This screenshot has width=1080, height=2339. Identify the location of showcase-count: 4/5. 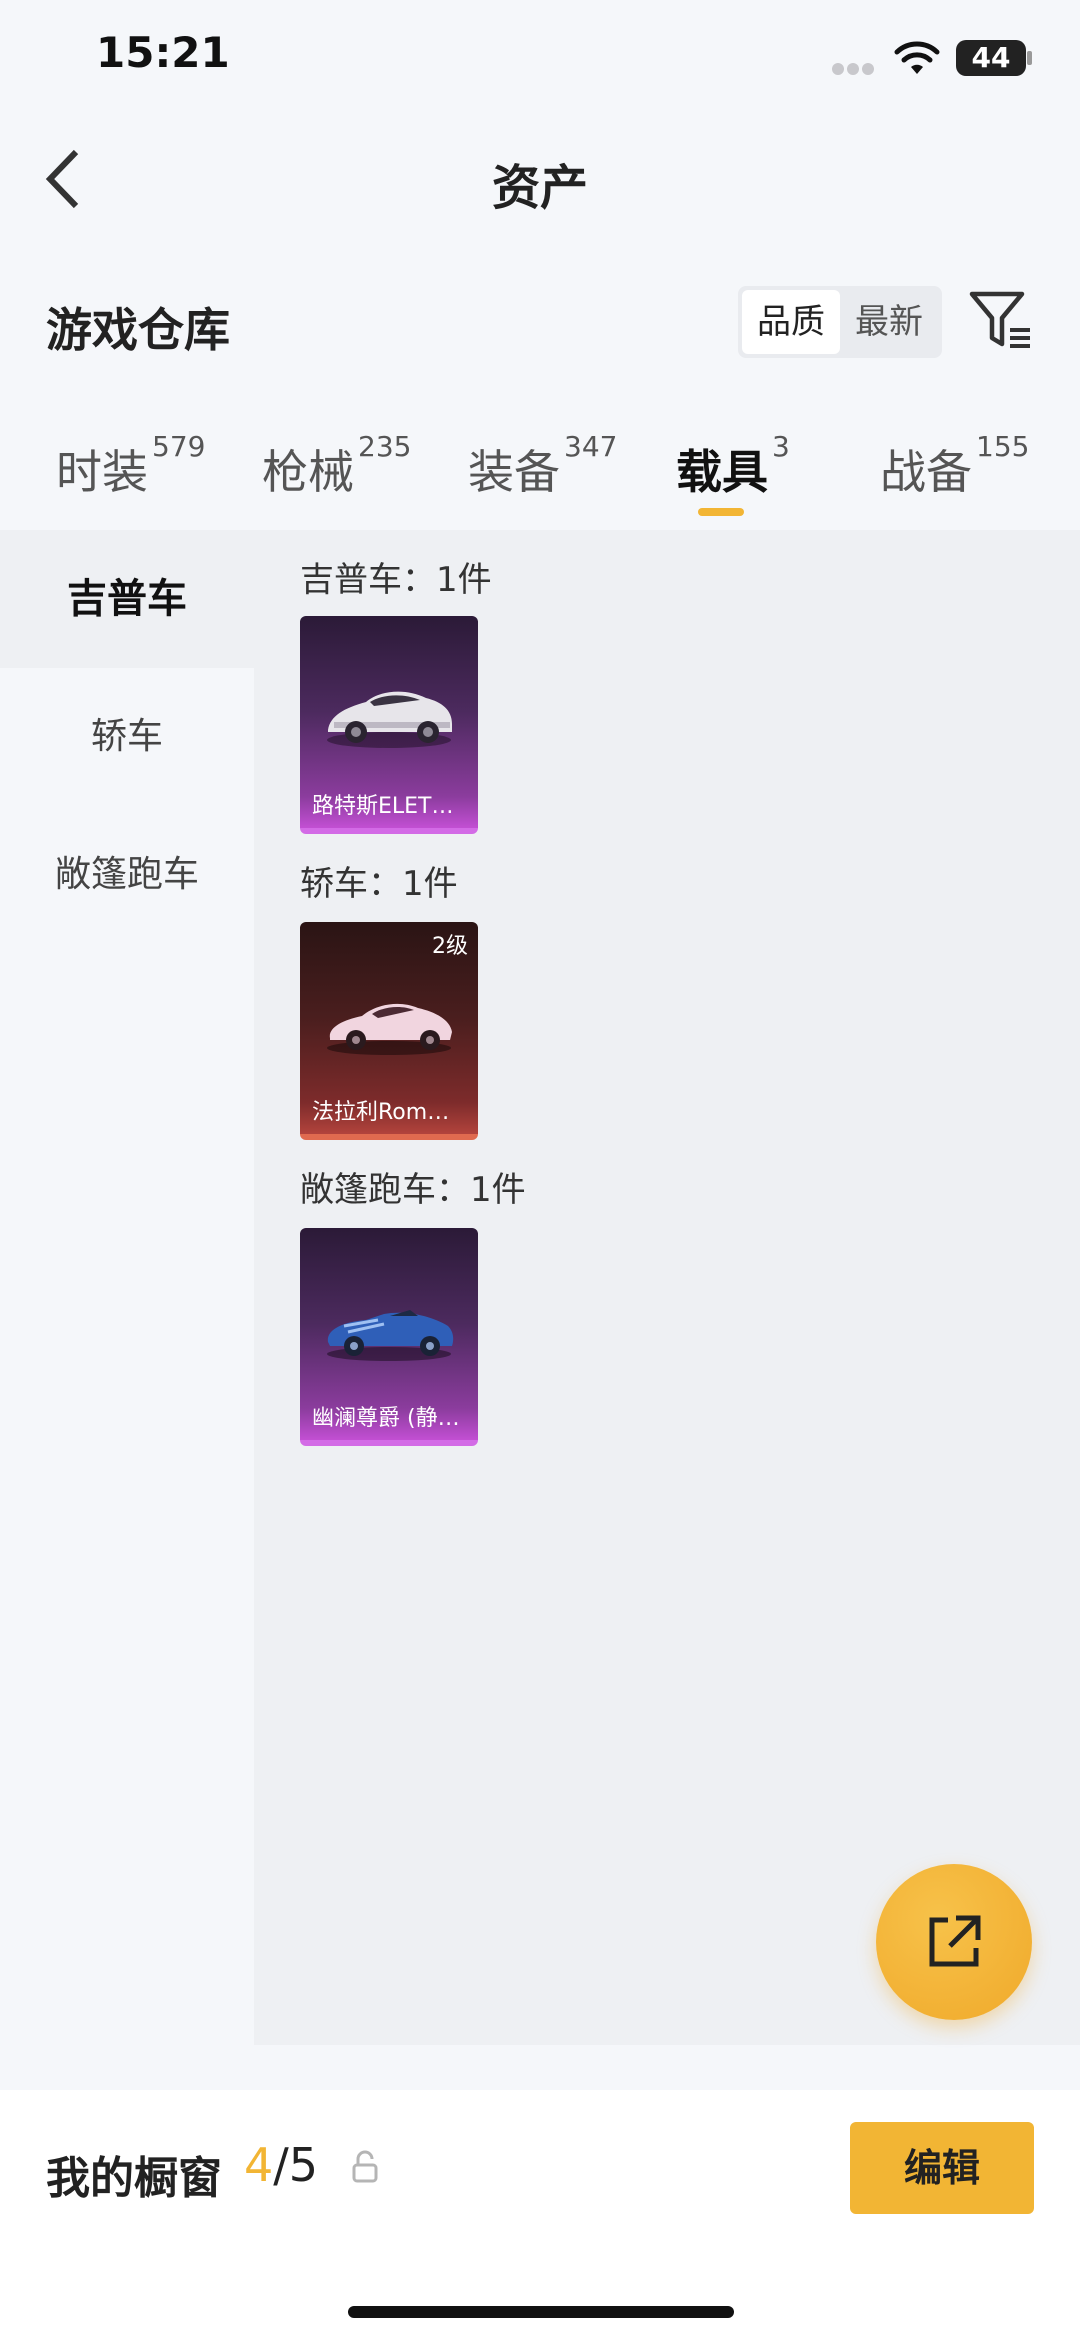
(281, 2165).